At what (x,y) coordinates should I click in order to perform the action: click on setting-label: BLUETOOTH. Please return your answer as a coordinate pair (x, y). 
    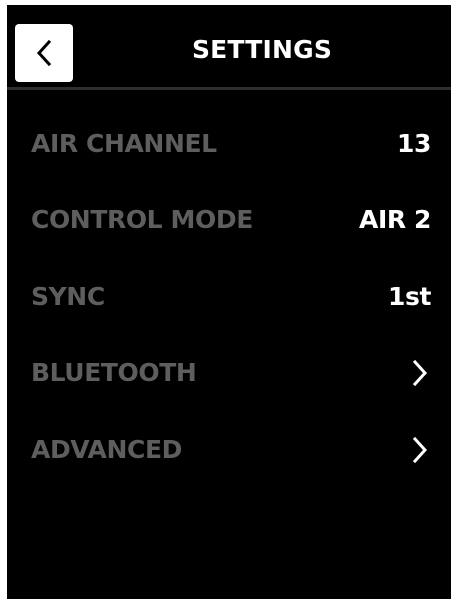
    Looking at the image, I should click on (114, 372).